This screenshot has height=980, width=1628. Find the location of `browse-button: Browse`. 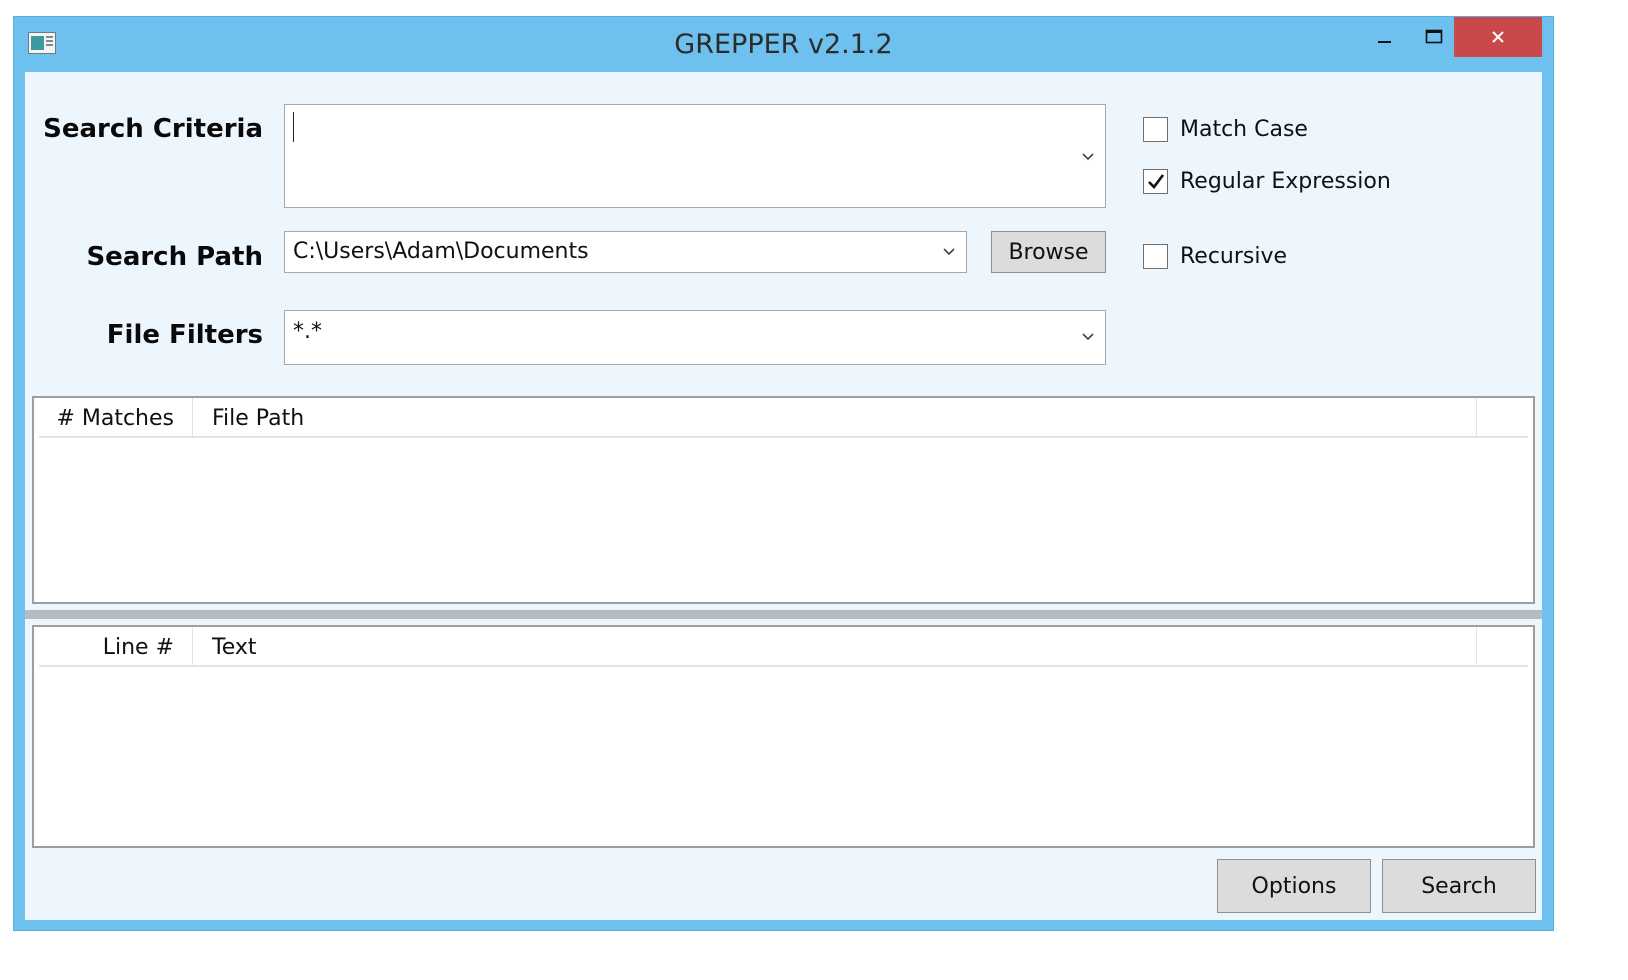

browse-button: Browse is located at coordinates (1048, 252).